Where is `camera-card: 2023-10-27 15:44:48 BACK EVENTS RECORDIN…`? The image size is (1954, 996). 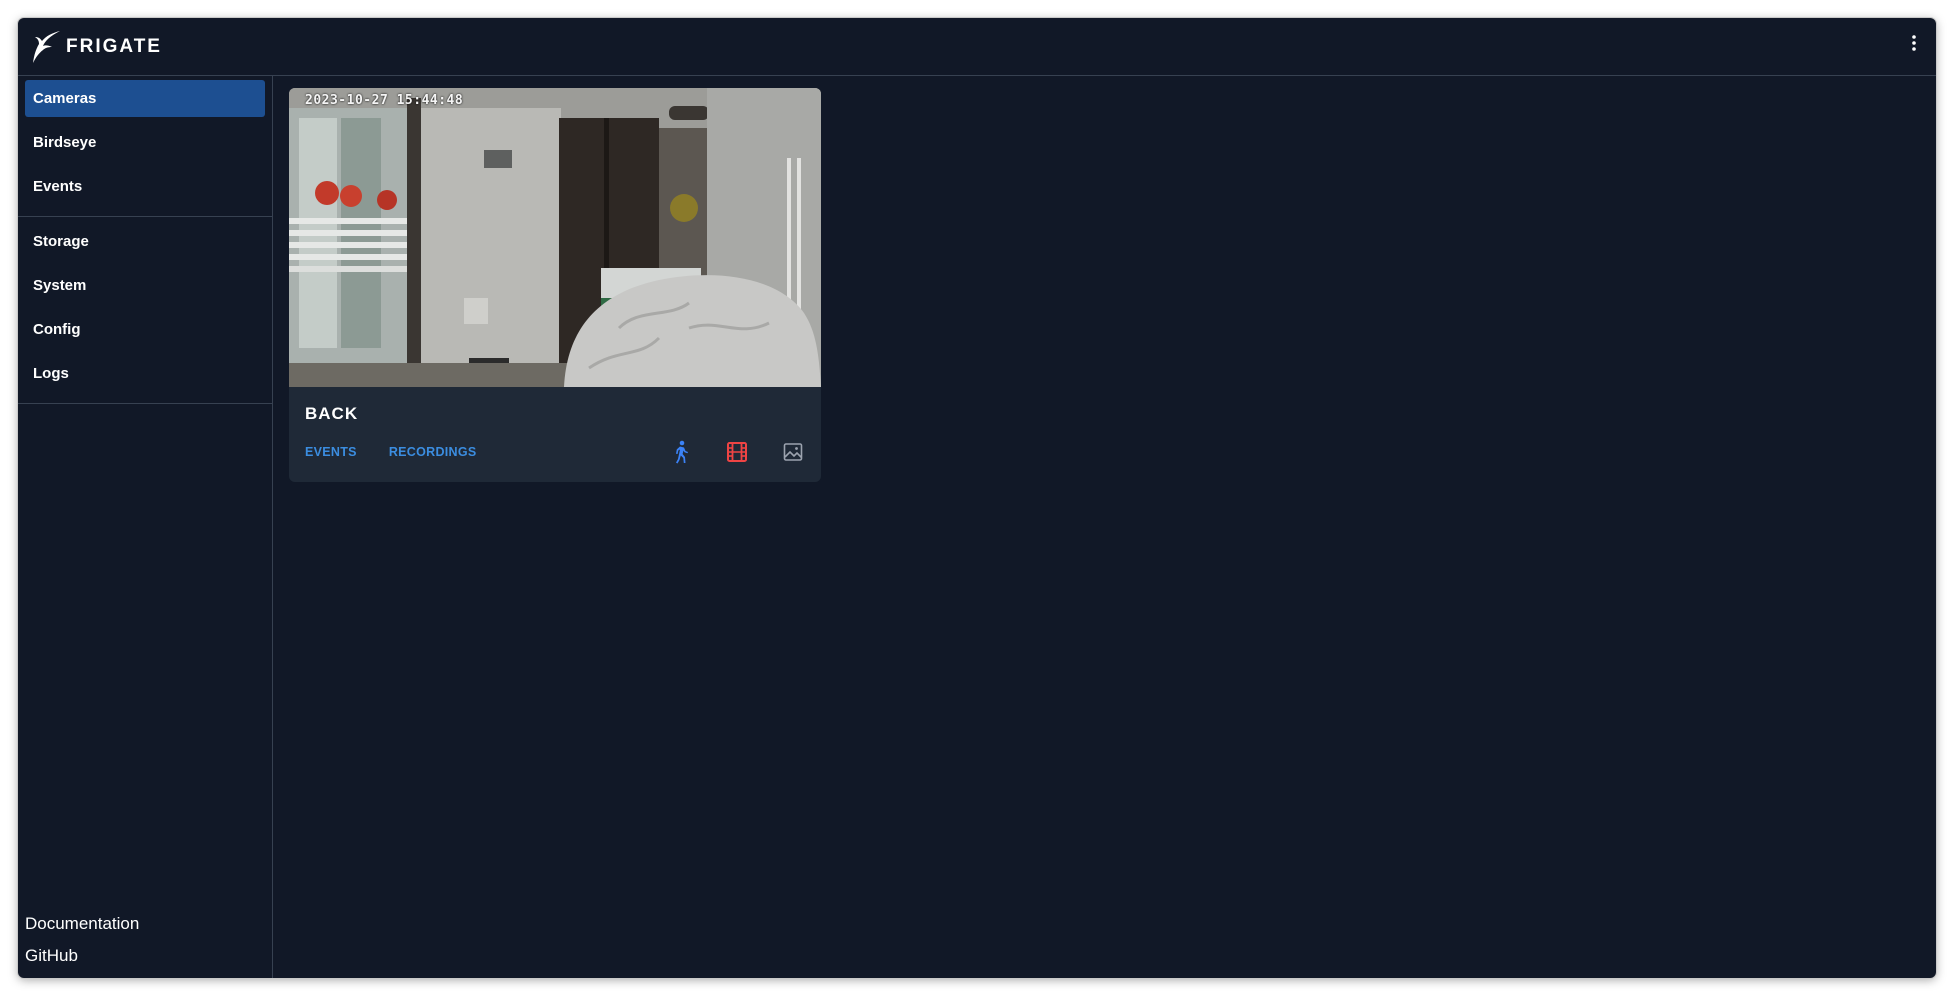
camera-card: 2023-10-27 15:44:48 BACK EVENTS RECORDIN… is located at coordinates (555, 285).